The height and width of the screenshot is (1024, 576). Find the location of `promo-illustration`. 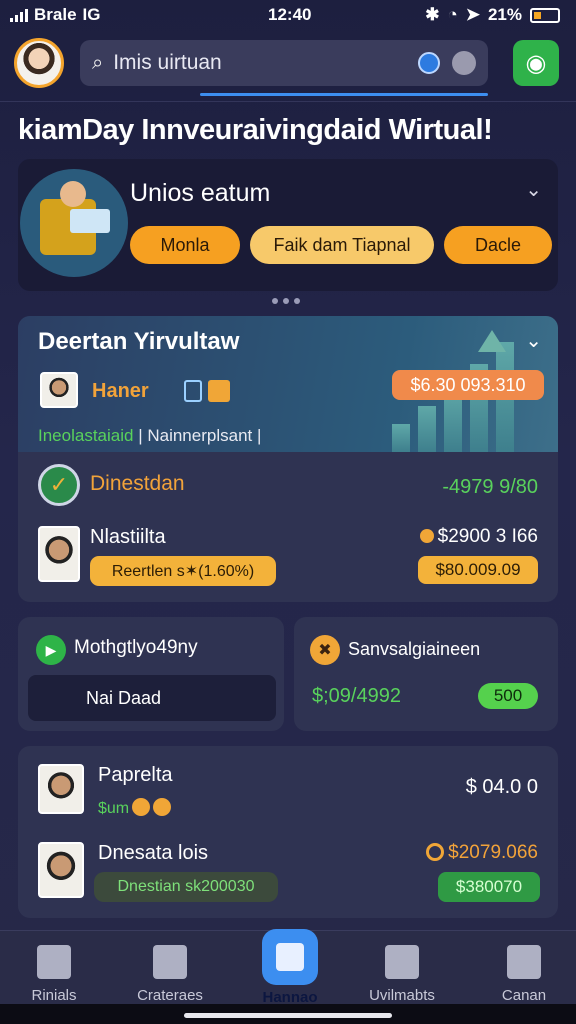

promo-illustration is located at coordinates (74, 223).